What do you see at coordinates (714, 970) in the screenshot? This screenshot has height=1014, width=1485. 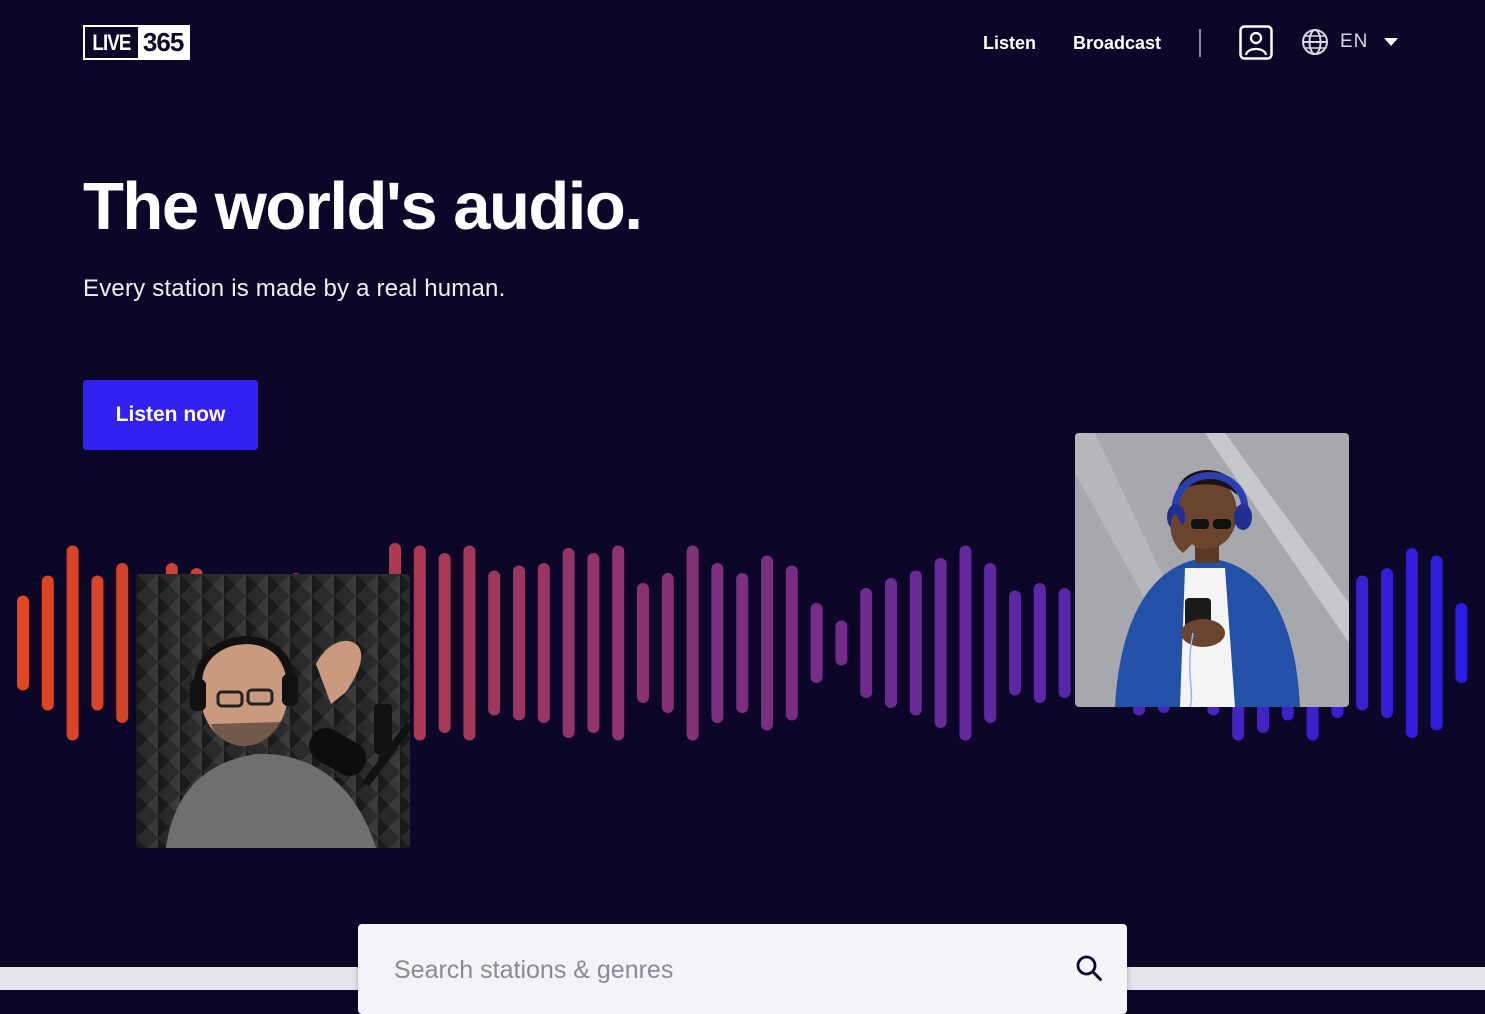 I see `search-input` at bounding box center [714, 970].